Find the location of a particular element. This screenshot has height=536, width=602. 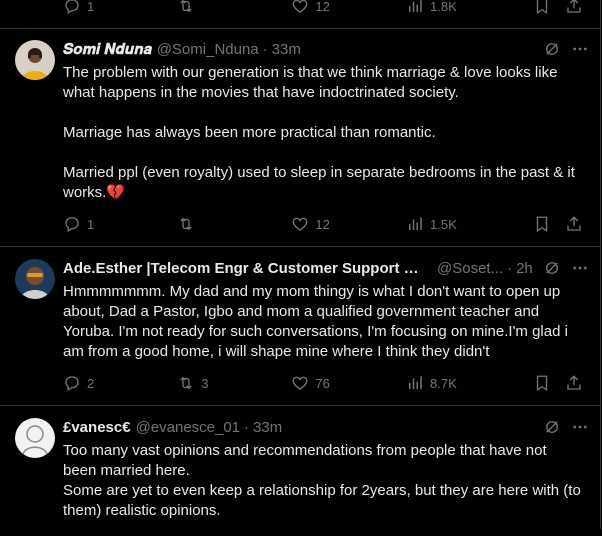

views-button: 1.5K is located at coordinates (431, 224).